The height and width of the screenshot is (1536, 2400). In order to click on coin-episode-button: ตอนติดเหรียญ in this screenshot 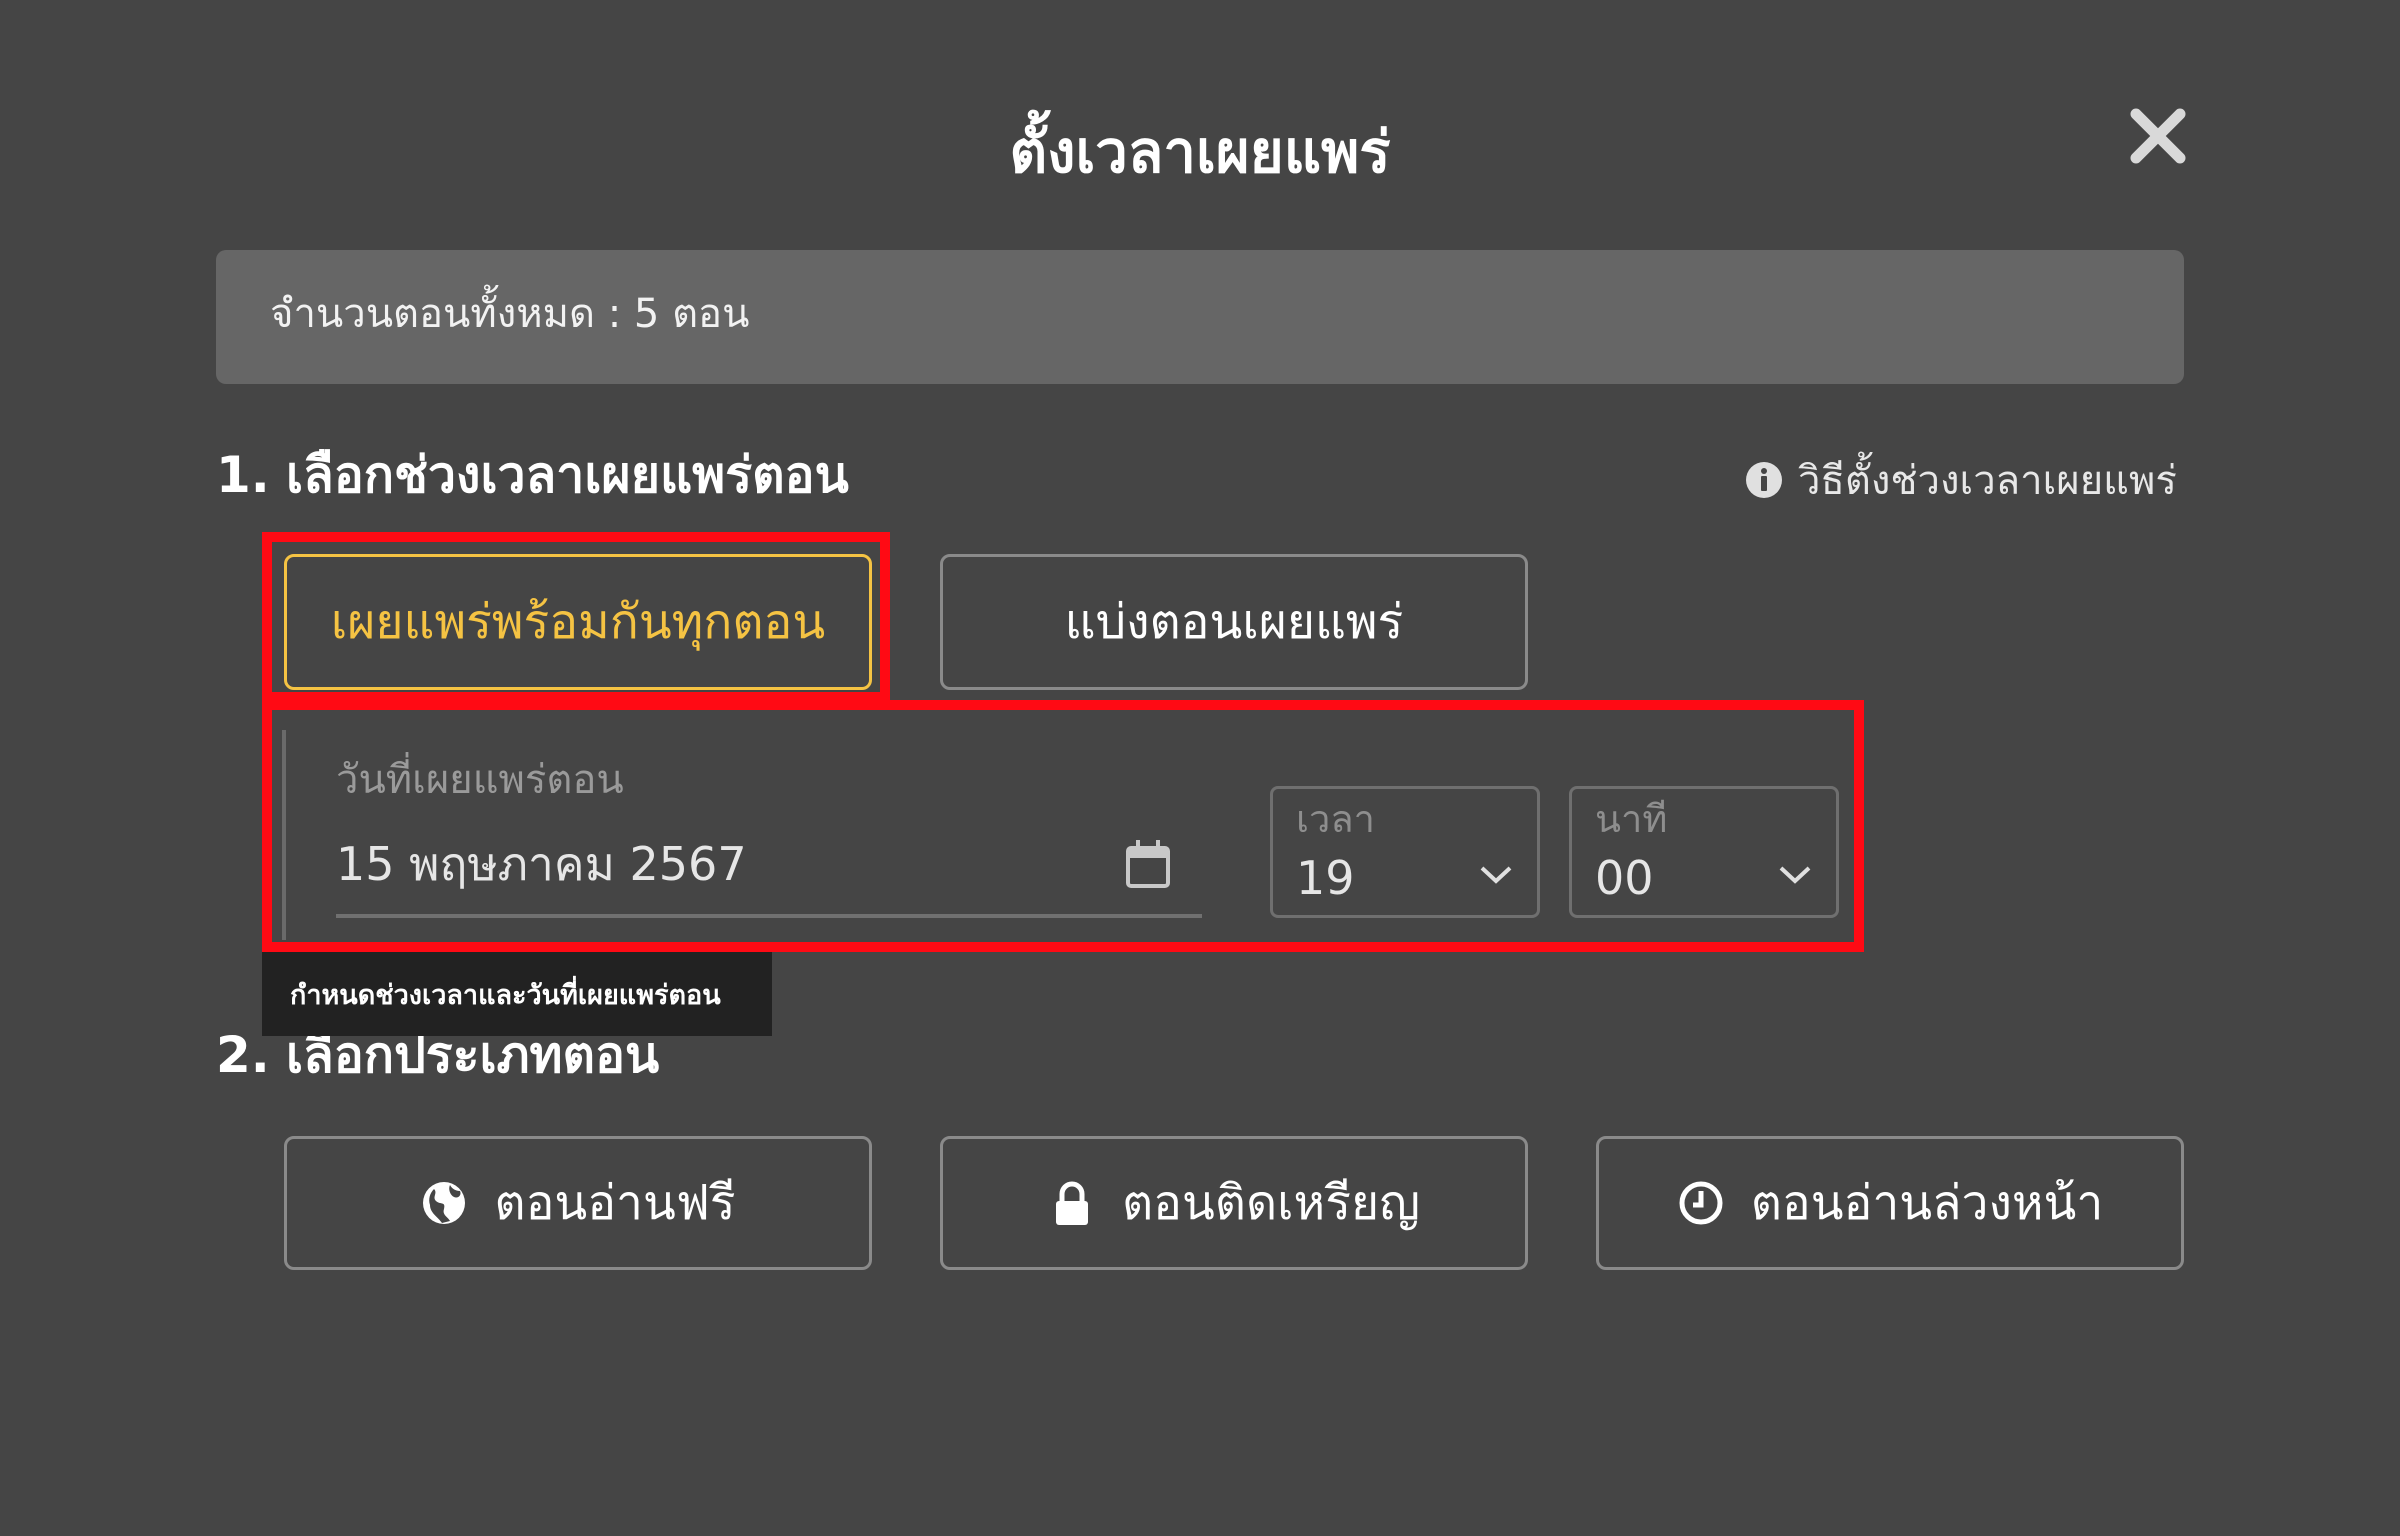, I will do `click(1234, 1203)`.